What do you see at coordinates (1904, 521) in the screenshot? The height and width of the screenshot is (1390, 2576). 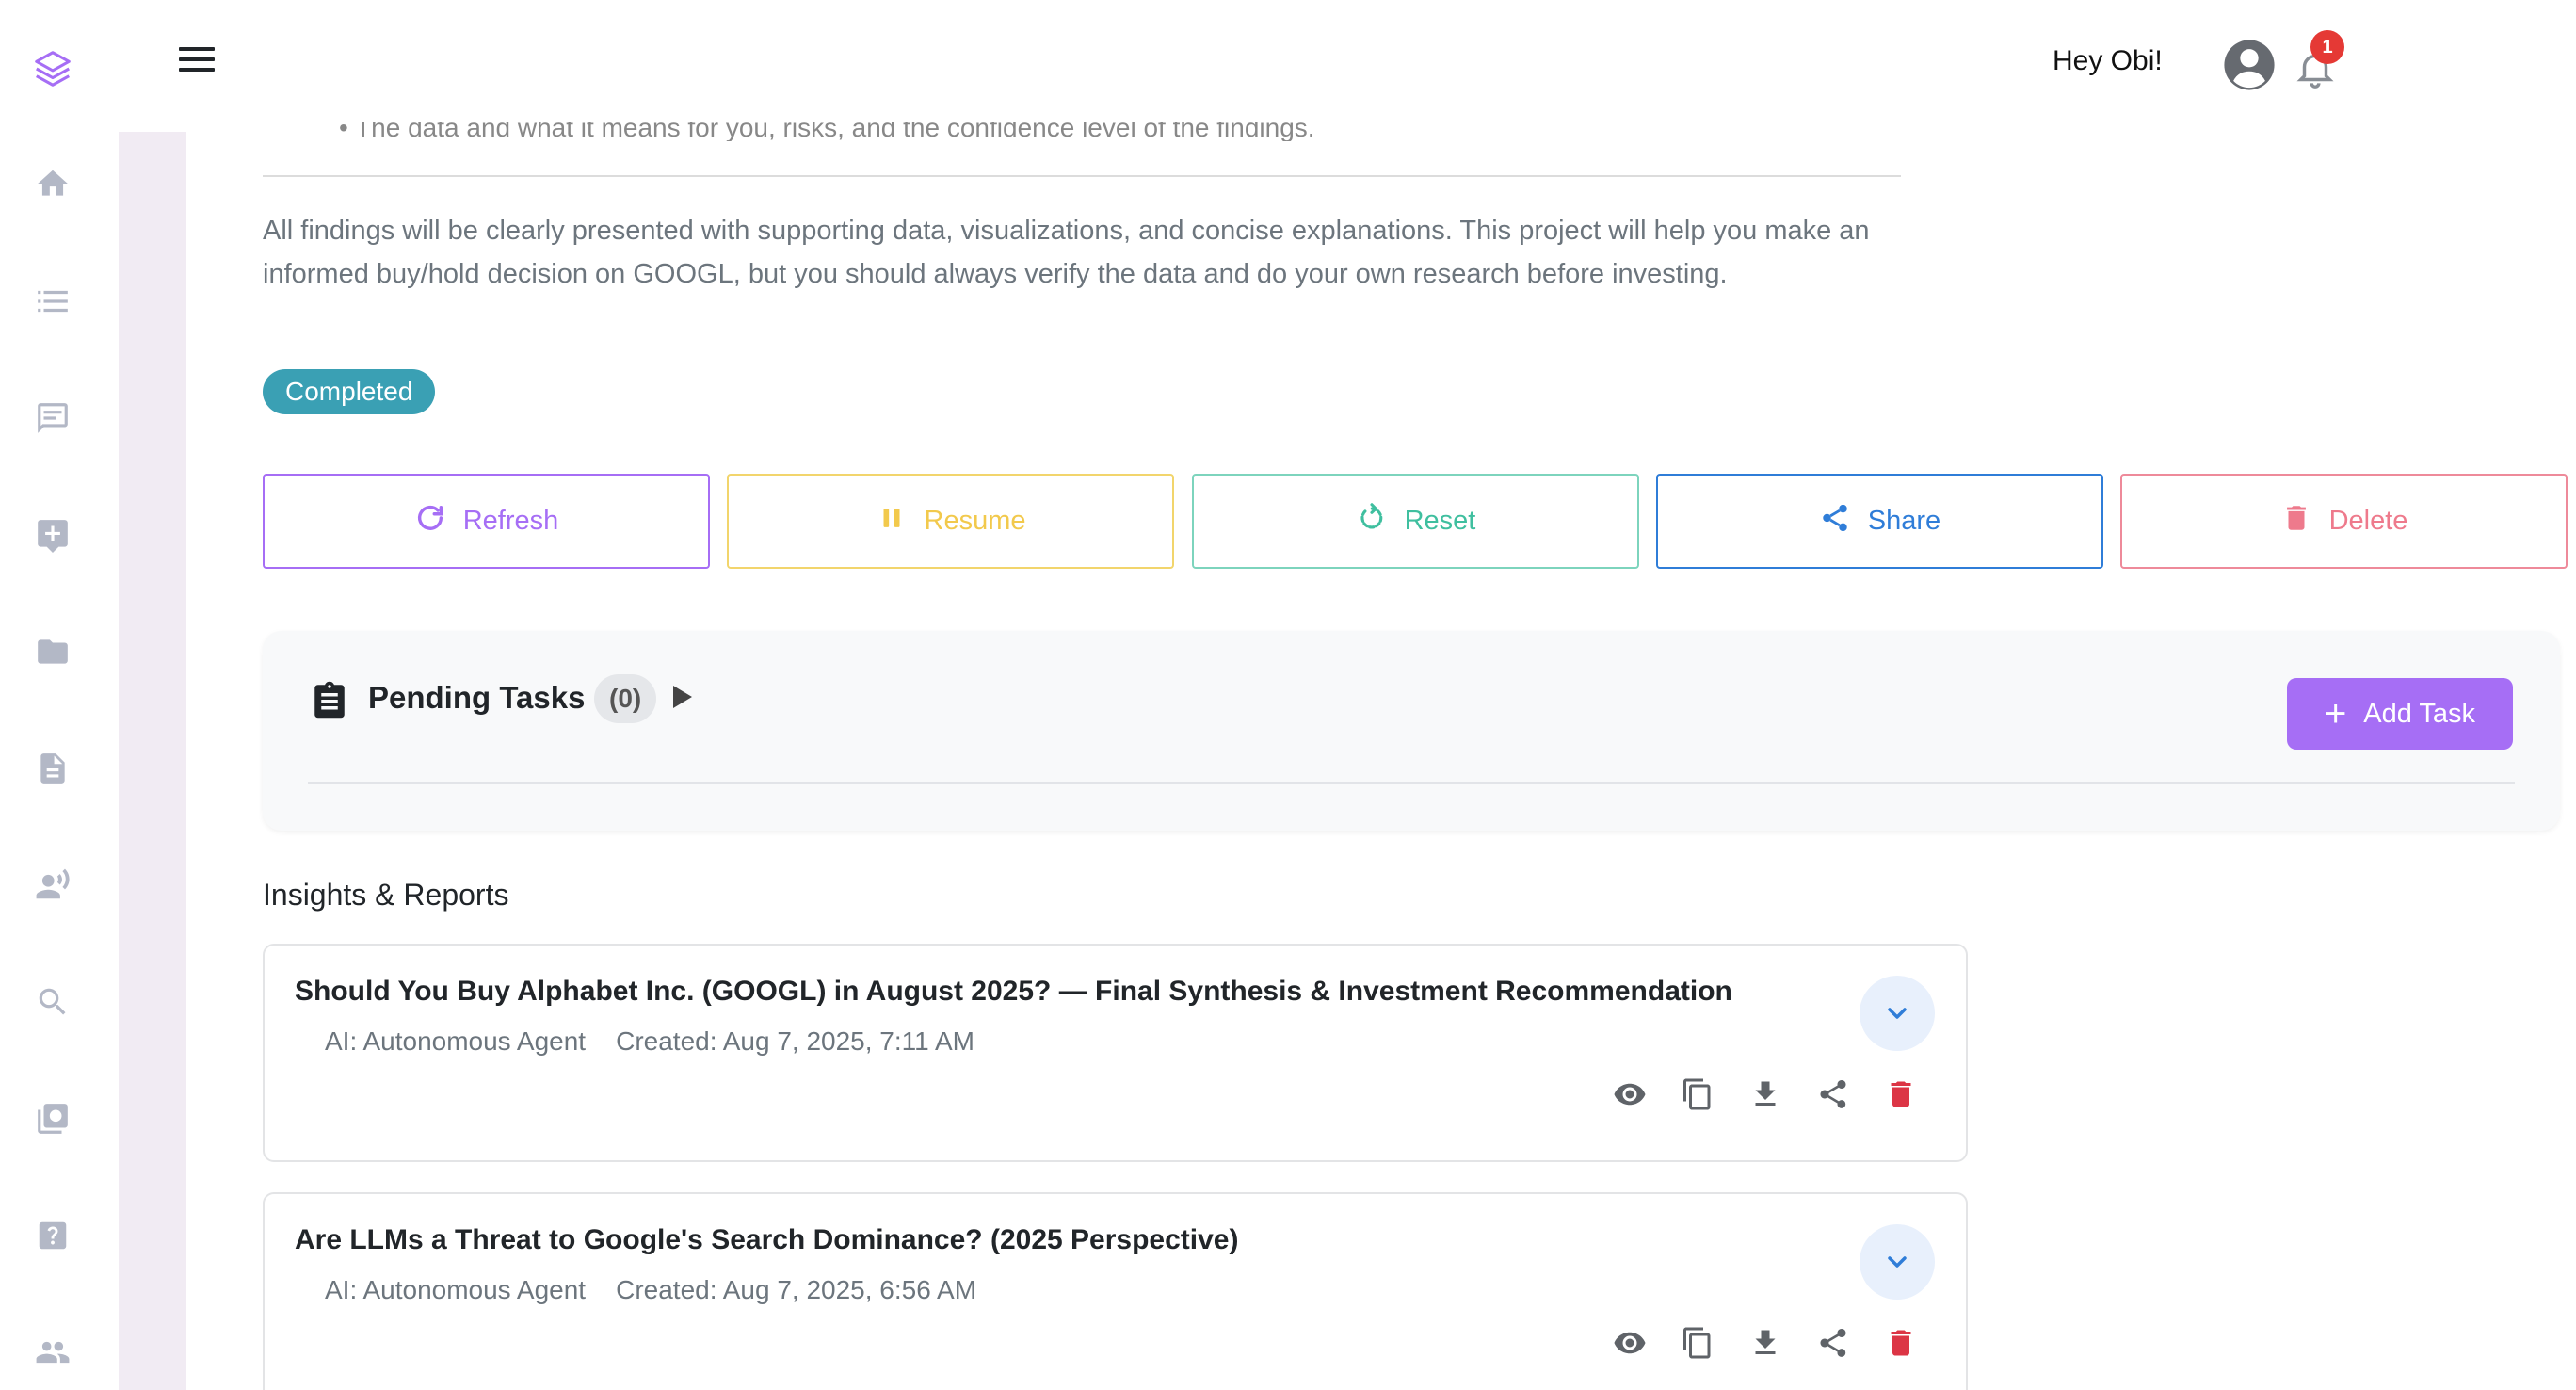 I see `share-label: Share` at bounding box center [1904, 521].